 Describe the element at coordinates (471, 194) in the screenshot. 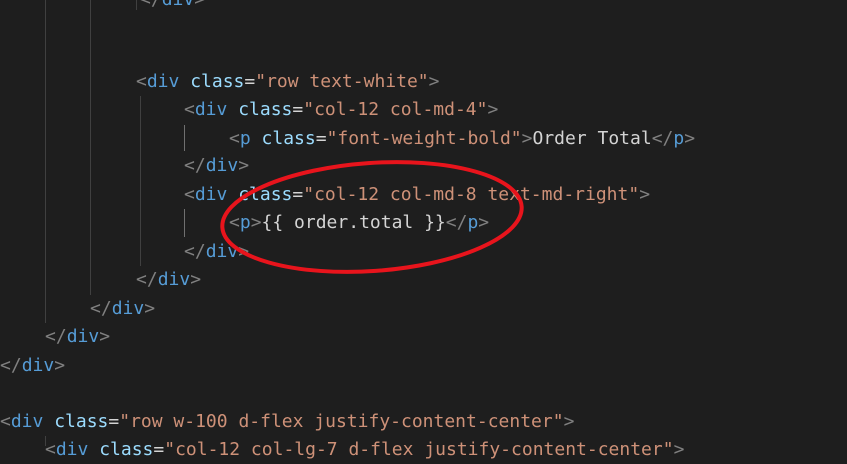

I see `code-token-str: "col-12 col-md-8 text-md-right"` at that location.